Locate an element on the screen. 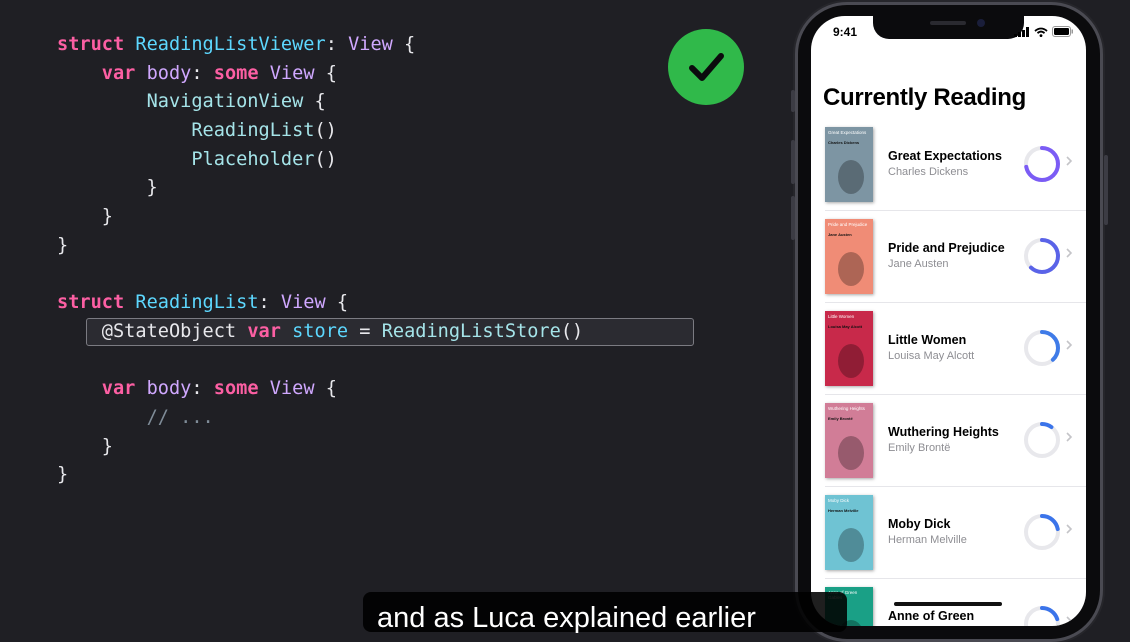 This screenshot has width=1130, height=642. subtitle-caption: and as Luca explained earlier is located at coordinates (605, 613).